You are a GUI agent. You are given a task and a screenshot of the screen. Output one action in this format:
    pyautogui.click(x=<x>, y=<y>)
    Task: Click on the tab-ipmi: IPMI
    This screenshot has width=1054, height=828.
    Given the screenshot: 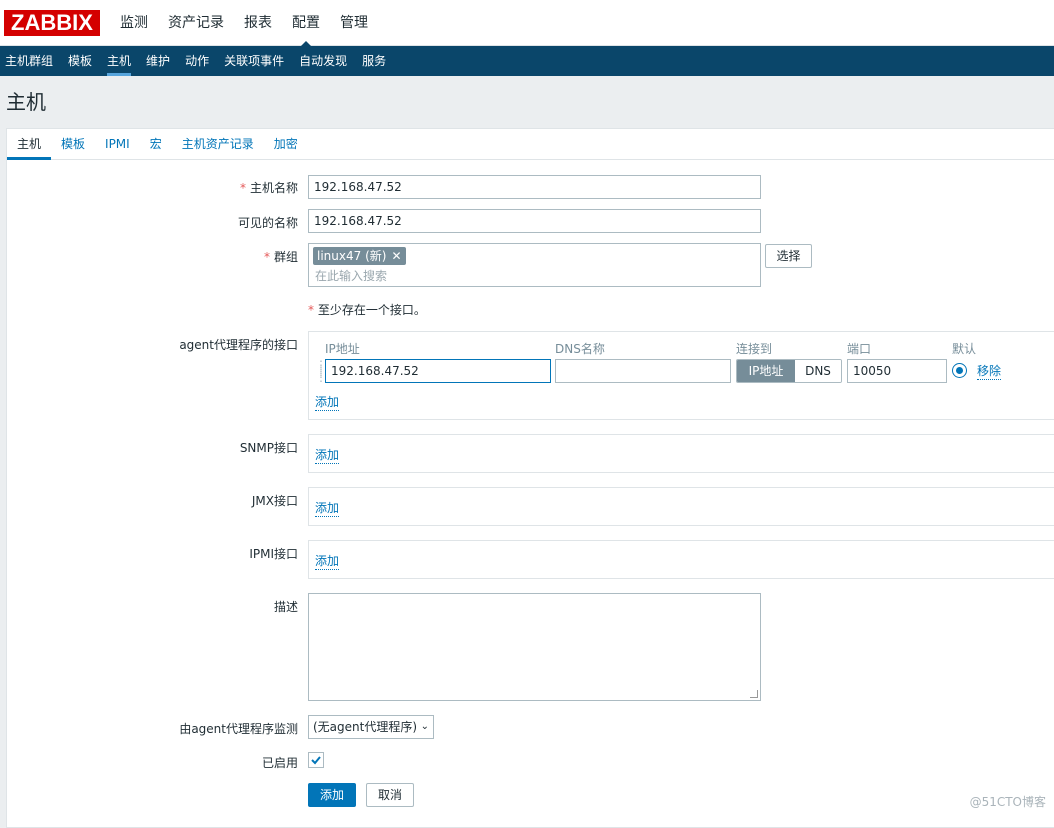 What is the action you would take?
    pyautogui.click(x=117, y=144)
    